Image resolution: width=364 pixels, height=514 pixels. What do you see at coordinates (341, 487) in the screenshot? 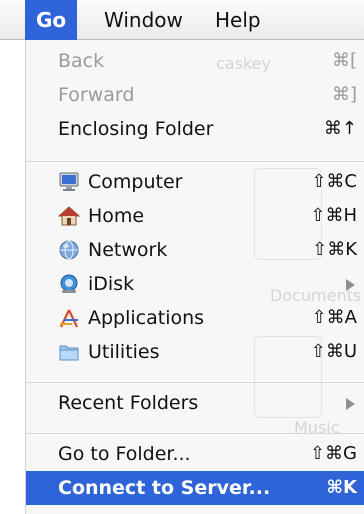
I see `menu-item-shortcut: ⌘K` at bounding box center [341, 487].